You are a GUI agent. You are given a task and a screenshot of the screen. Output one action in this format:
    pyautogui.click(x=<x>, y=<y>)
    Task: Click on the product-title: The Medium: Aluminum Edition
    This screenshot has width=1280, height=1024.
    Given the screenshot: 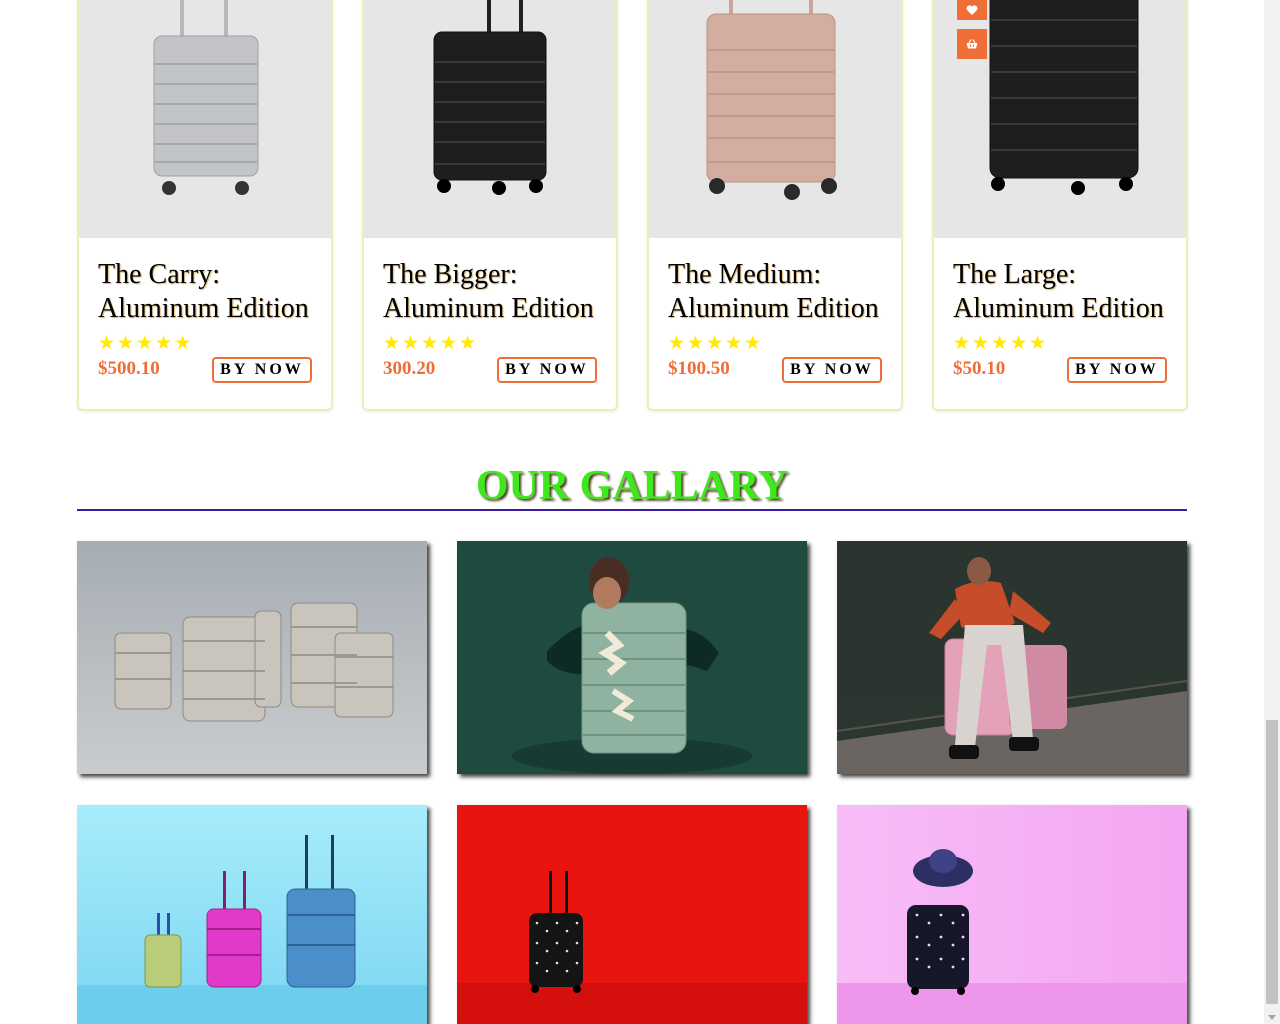 What is the action you would take?
    pyautogui.click(x=773, y=291)
    